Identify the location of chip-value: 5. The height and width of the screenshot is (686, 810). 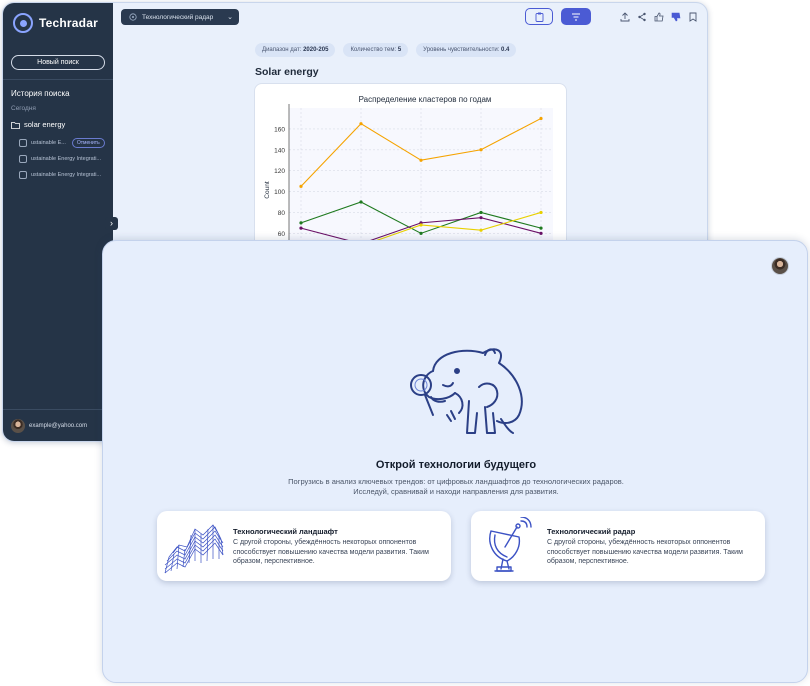
(399, 50).